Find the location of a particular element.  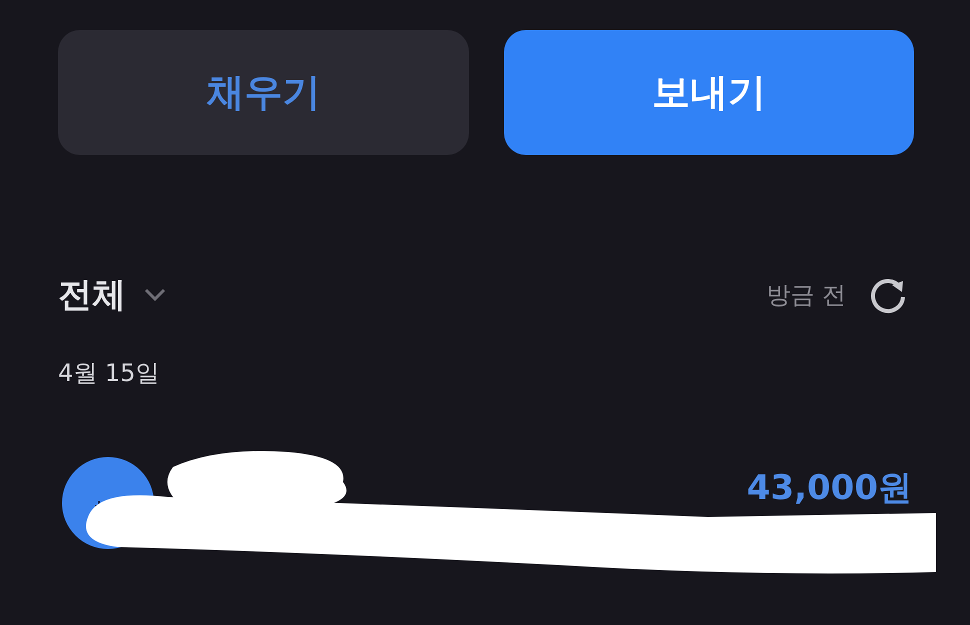

updated-time: 방금 전 is located at coordinates (806, 295).